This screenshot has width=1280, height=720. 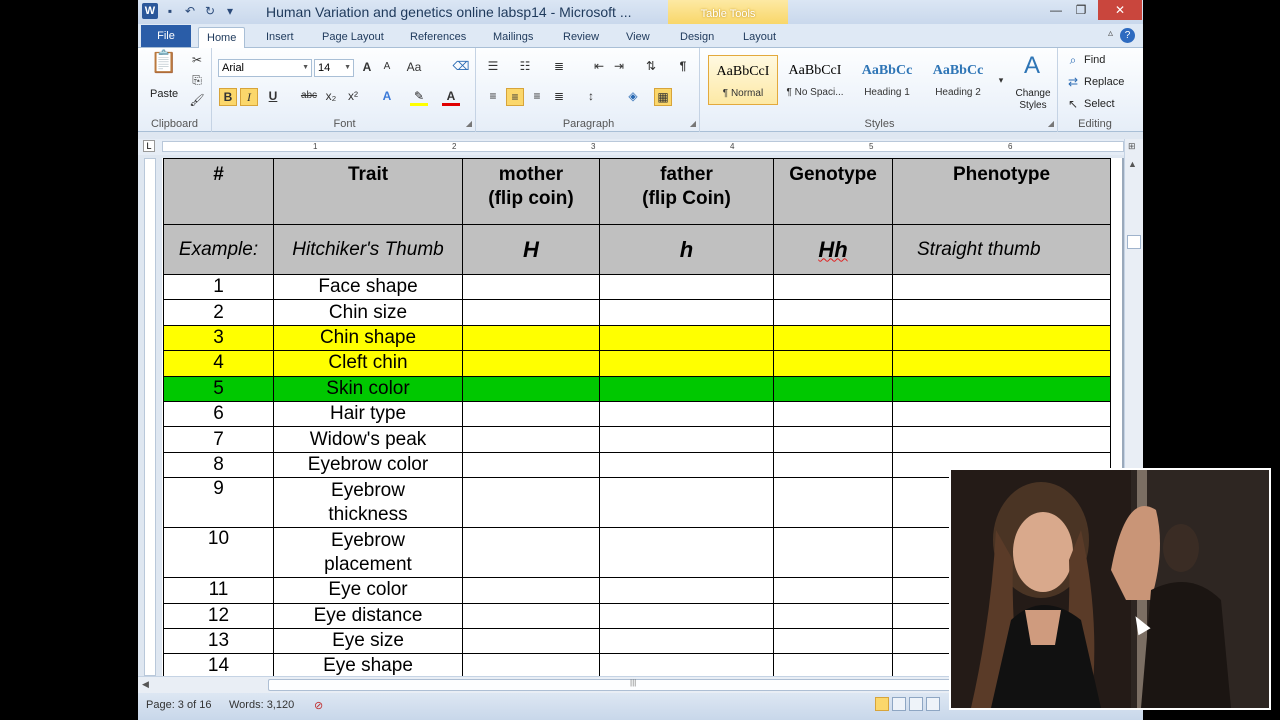 I want to click on show-formatting-icon: ¶, so click(x=683, y=67).